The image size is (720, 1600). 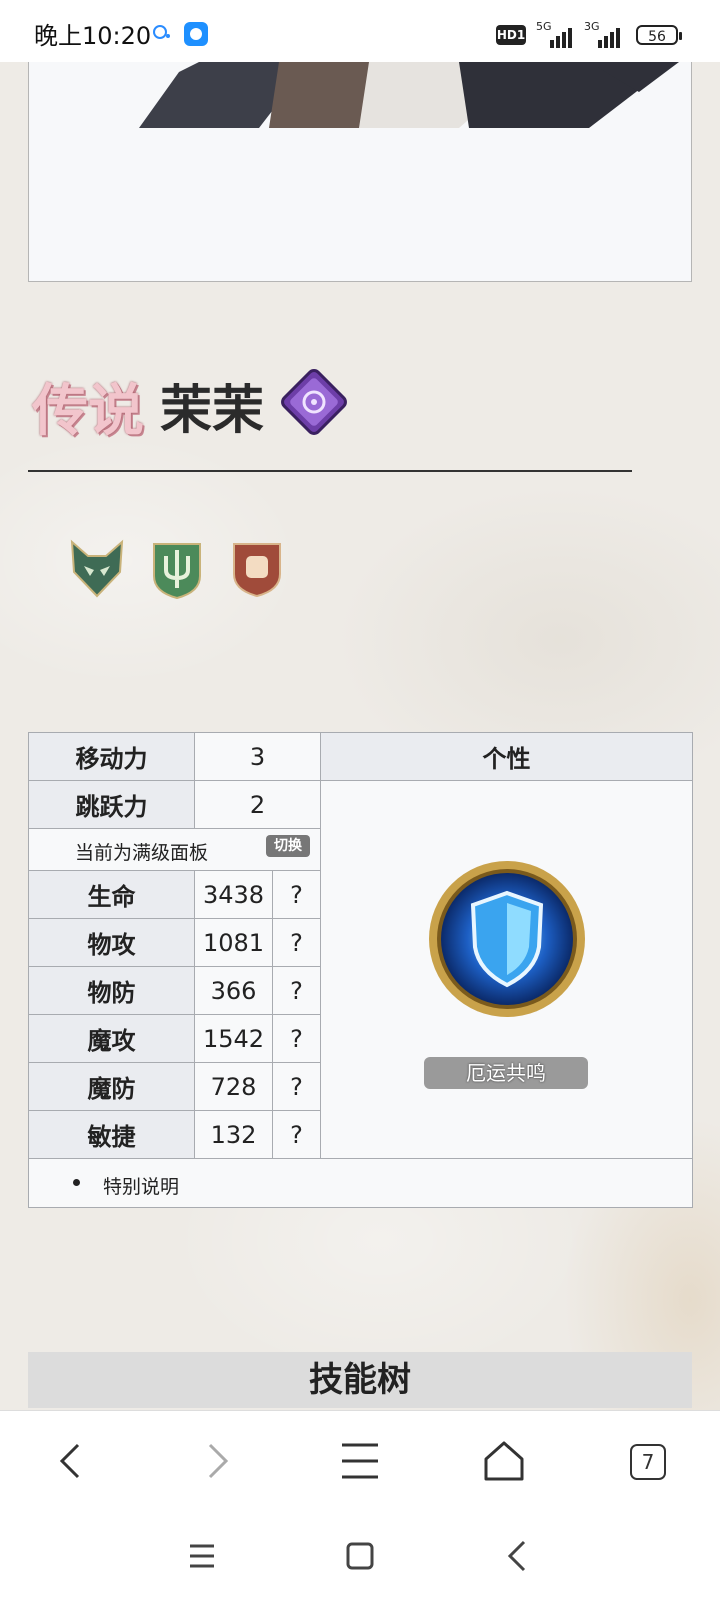 What do you see at coordinates (257, 804) in the screenshot?
I see `jump-value: 2` at bounding box center [257, 804].